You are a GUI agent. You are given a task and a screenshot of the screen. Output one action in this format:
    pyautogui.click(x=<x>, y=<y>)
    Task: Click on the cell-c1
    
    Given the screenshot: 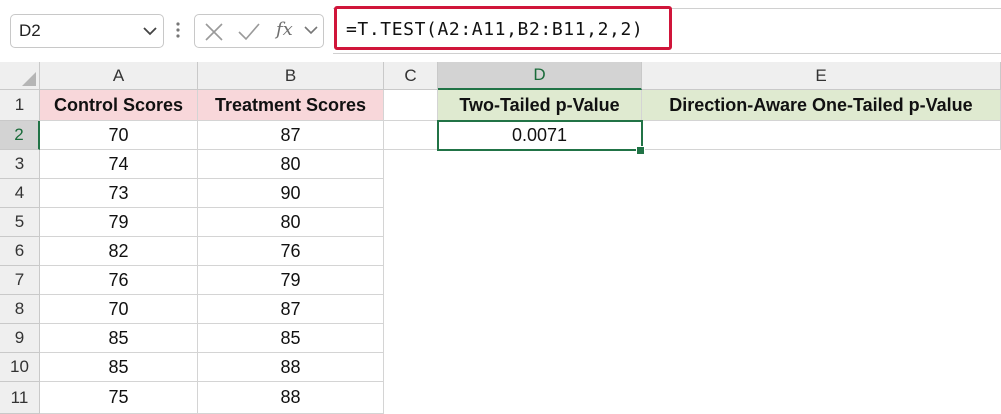 What is the action you would take?
    pyautogui.click(x=411, y=105)
    